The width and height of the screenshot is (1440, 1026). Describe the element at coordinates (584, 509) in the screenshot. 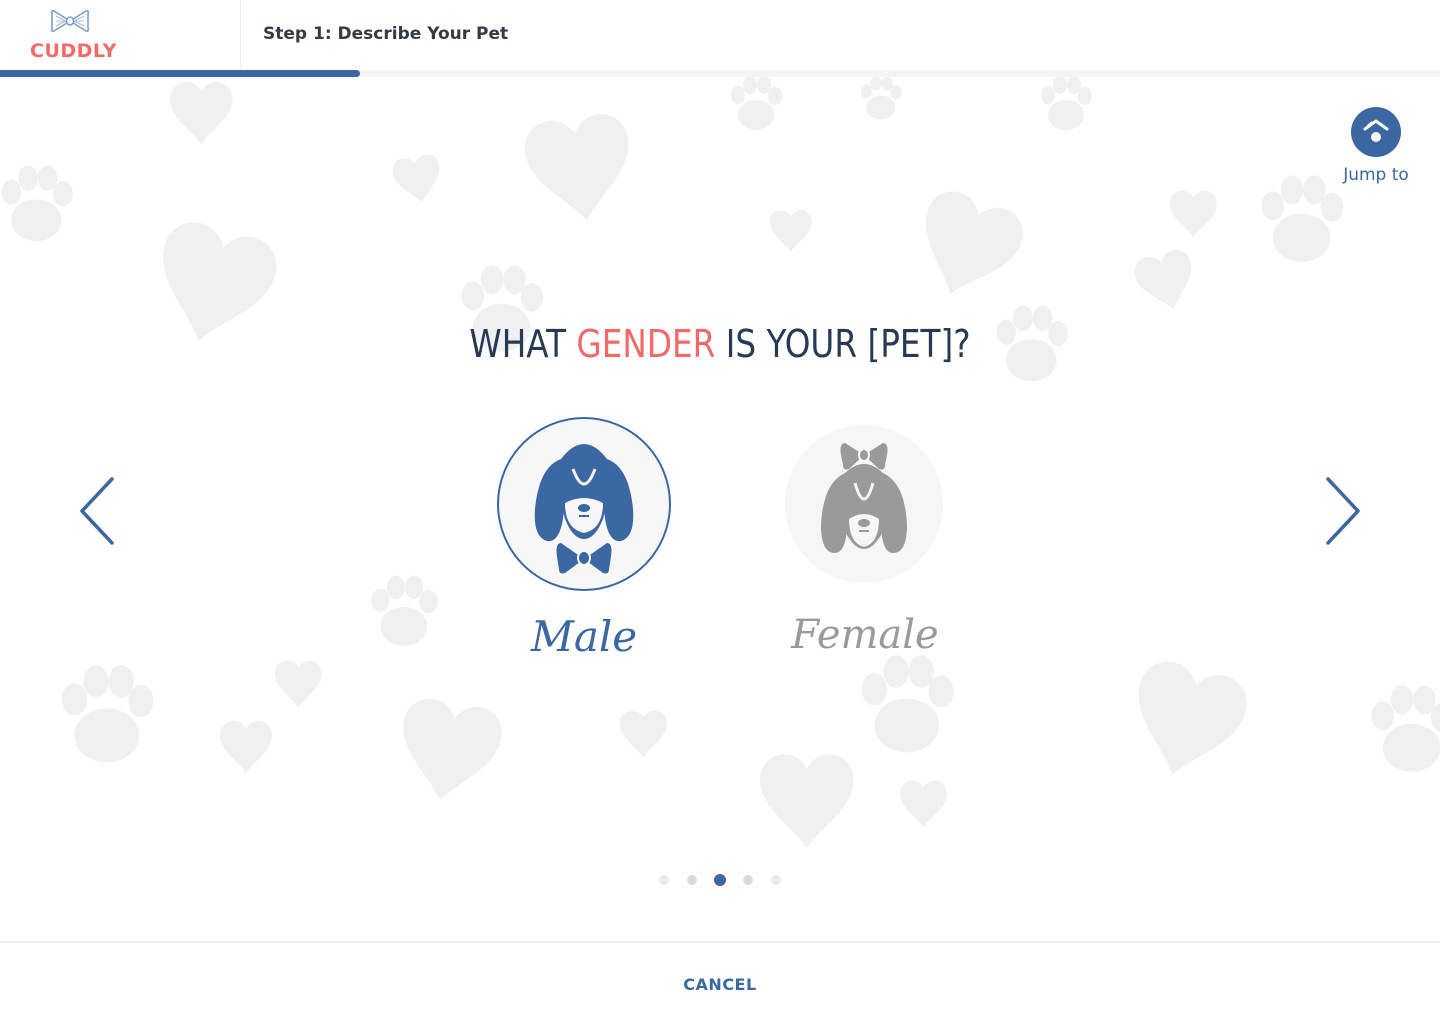

I see `male-dog-bowtie-icon` at that location.